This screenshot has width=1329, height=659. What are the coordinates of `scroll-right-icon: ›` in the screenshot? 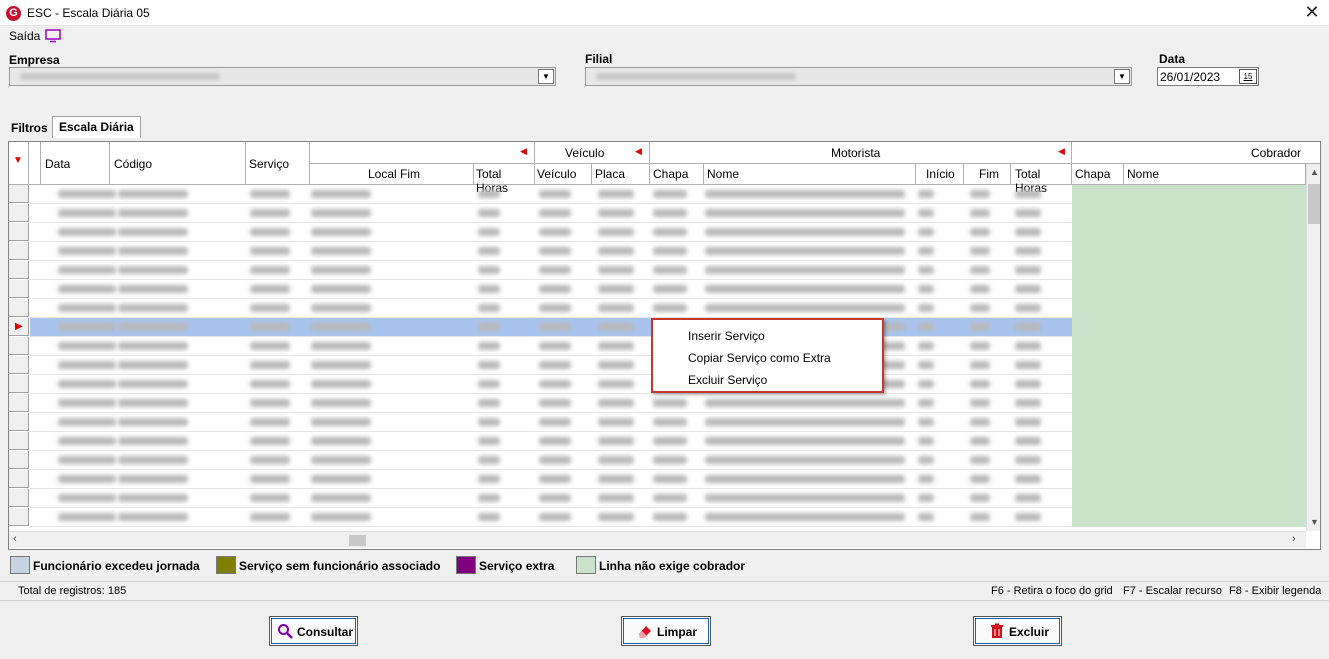 It's located at (1294, 539).